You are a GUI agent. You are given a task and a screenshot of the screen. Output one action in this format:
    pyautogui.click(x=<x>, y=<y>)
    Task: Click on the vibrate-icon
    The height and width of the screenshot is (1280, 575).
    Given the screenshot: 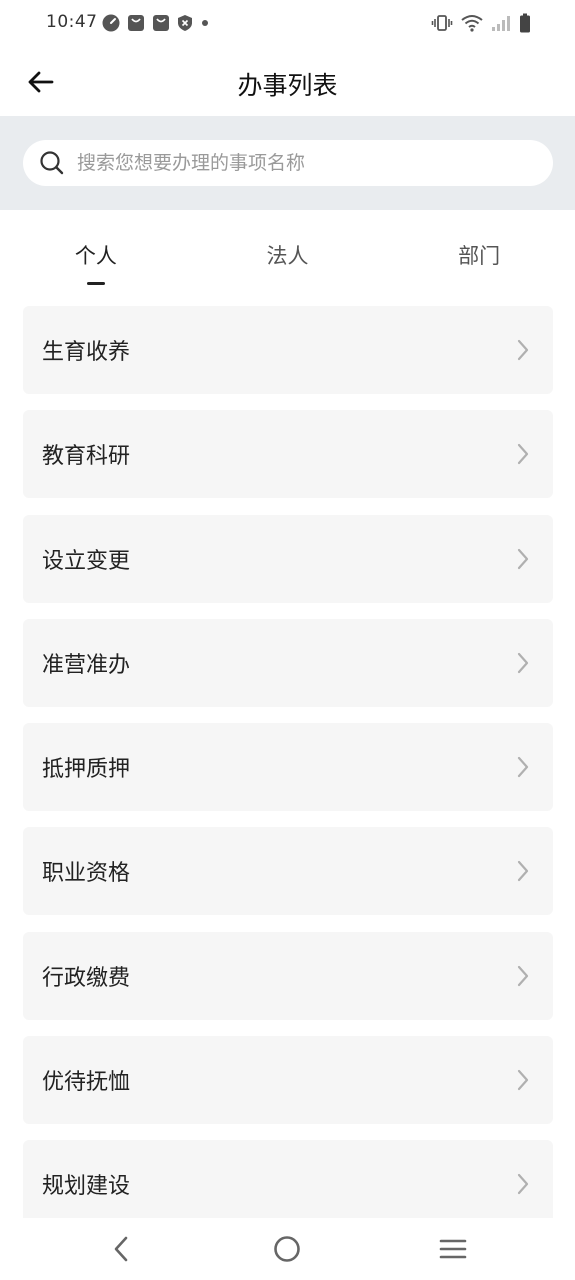 What is the action you would take?
    pyautogui.click(x=442, y=23)
    